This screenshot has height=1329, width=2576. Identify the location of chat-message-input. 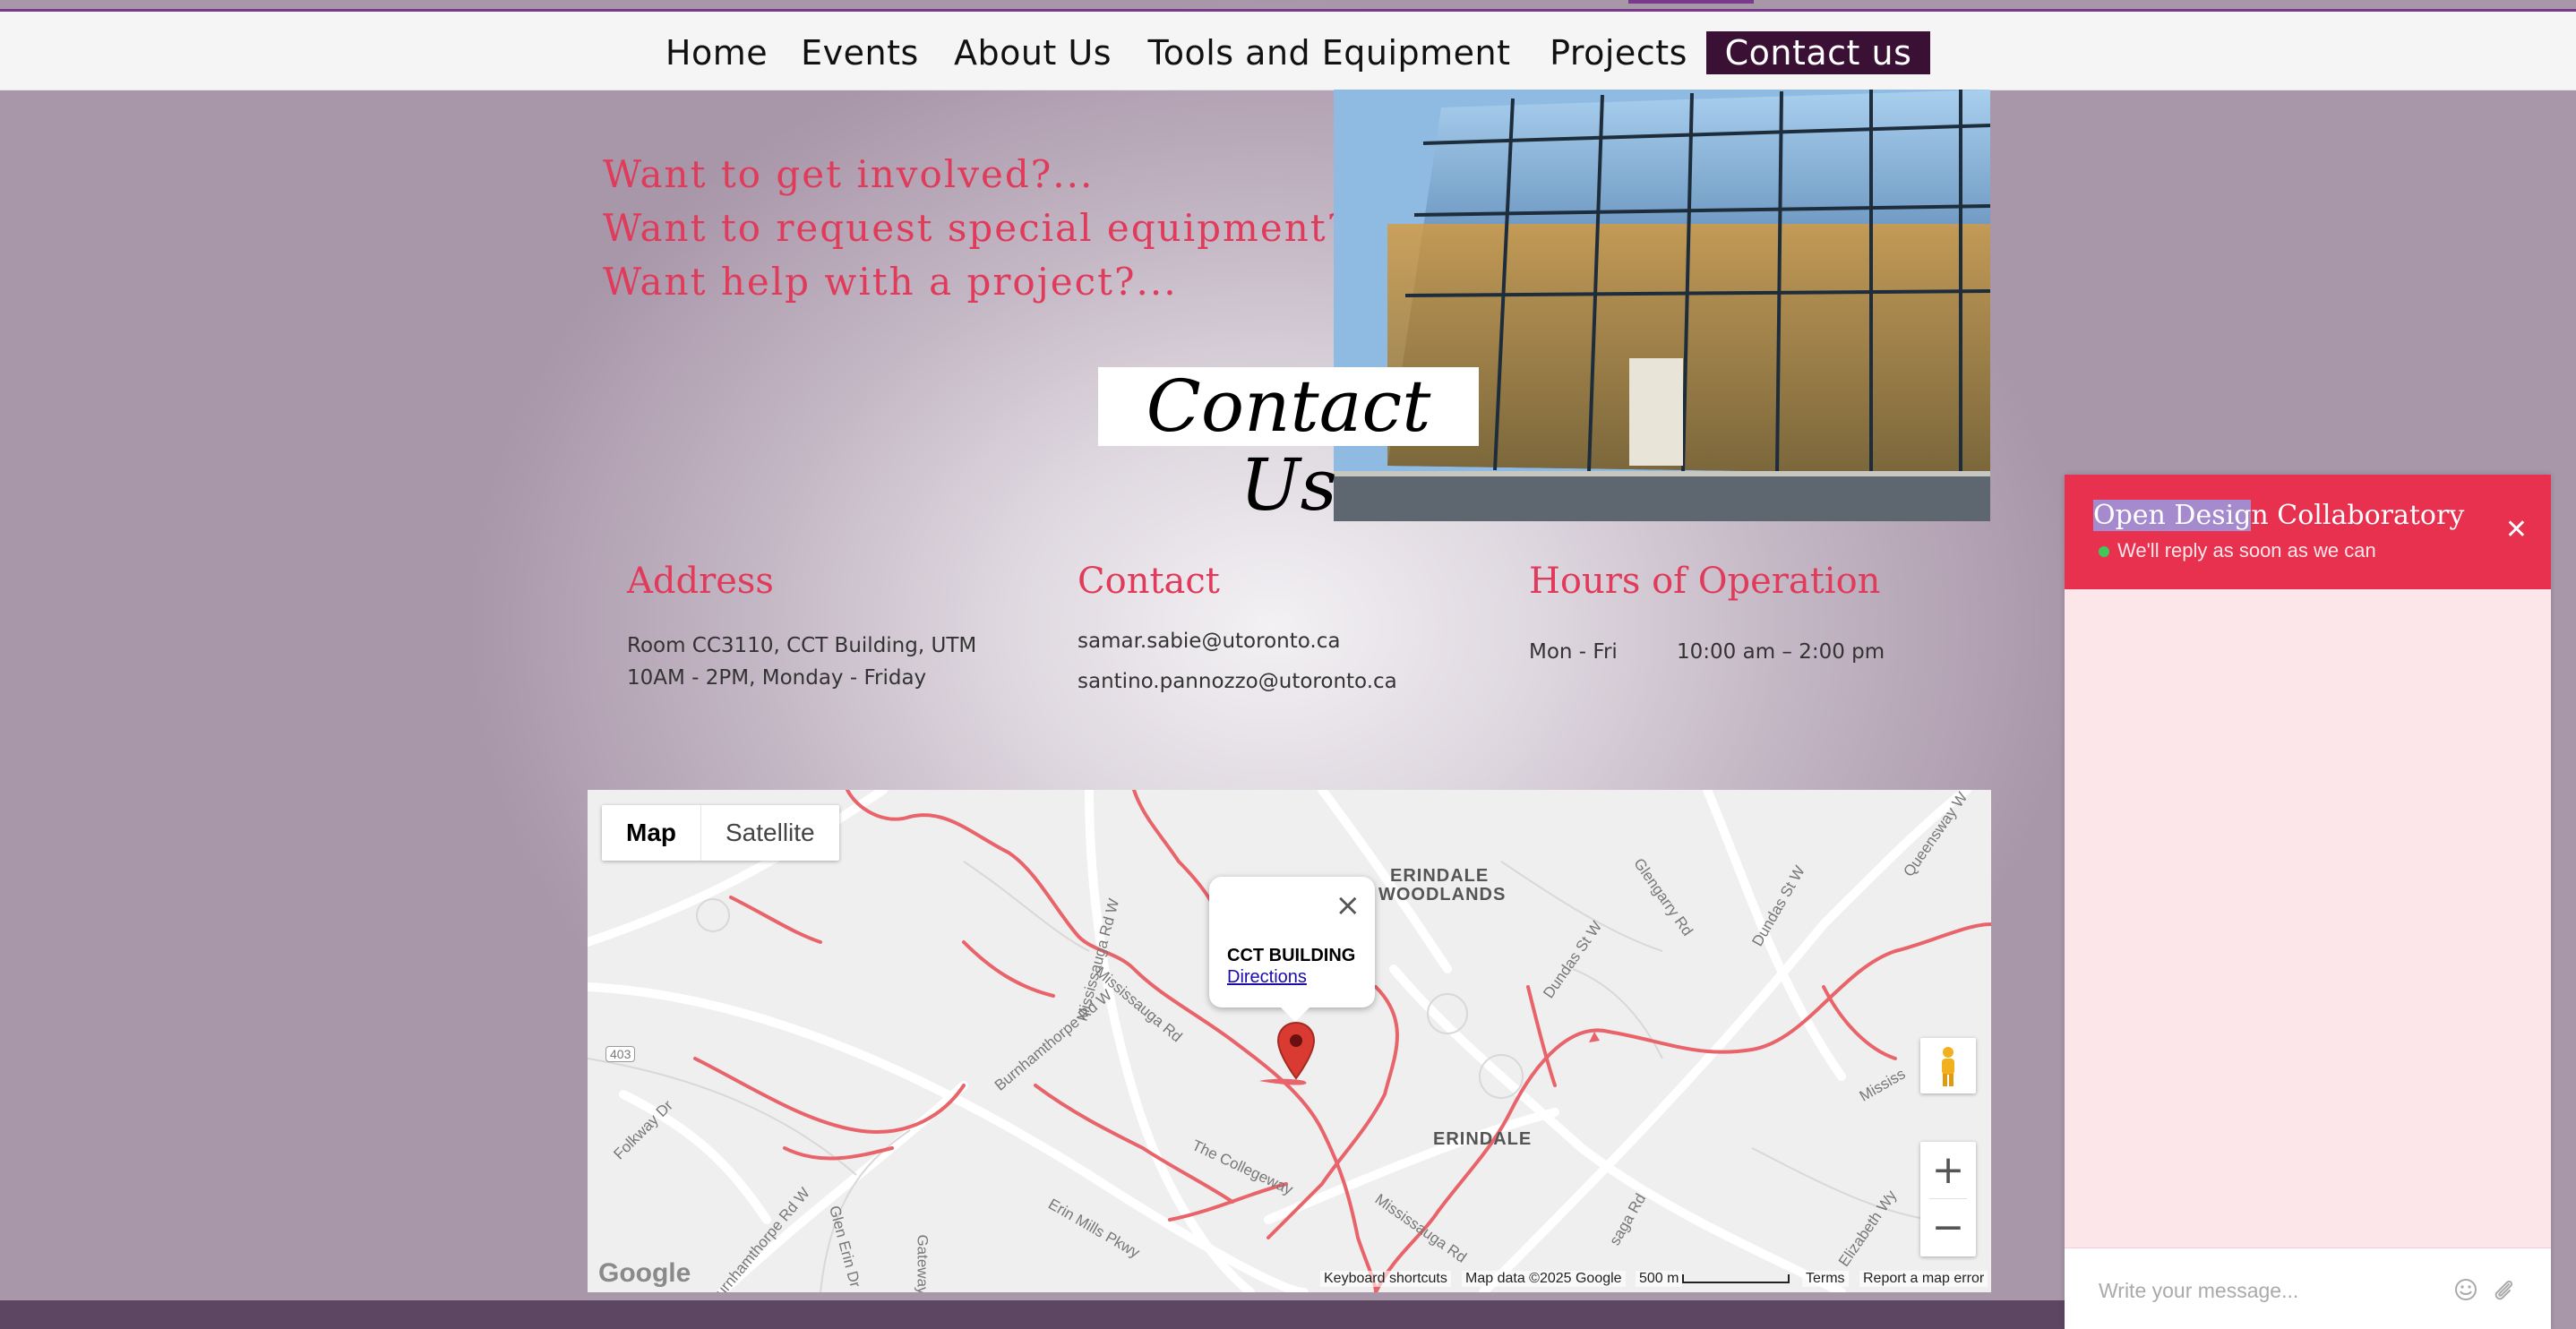
(2269, 1290).